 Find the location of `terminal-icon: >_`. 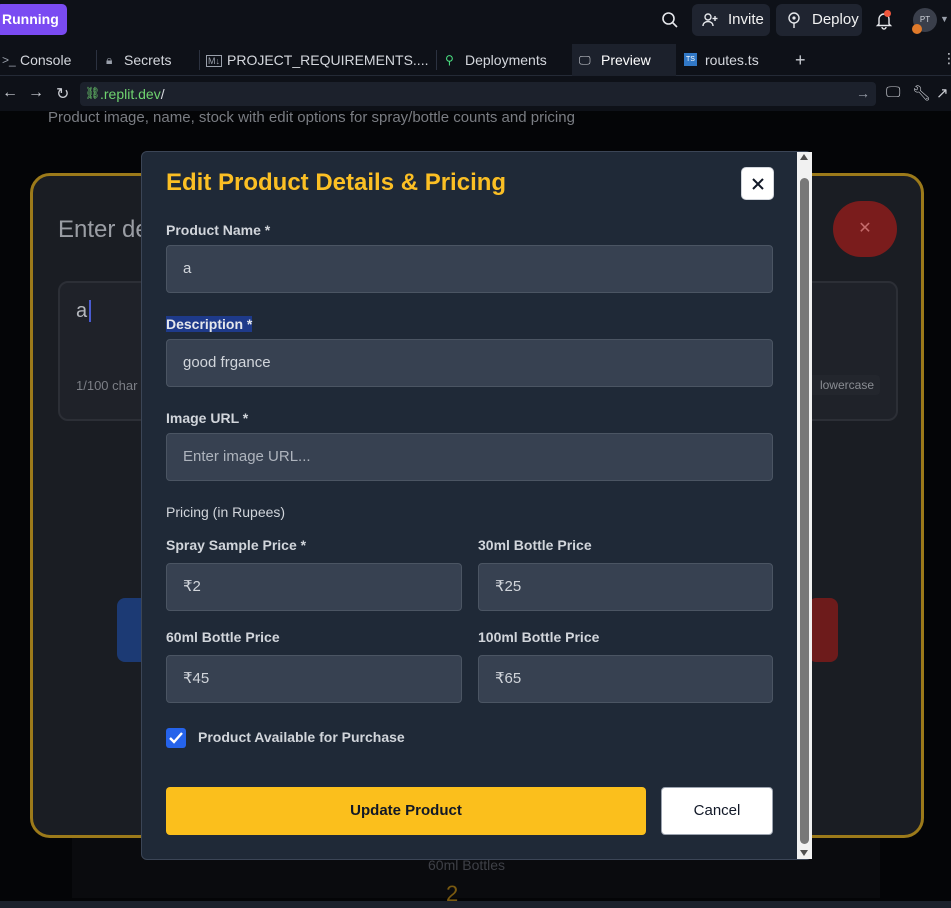

terminal-icon: >_ is located at coordinates (9, 60).